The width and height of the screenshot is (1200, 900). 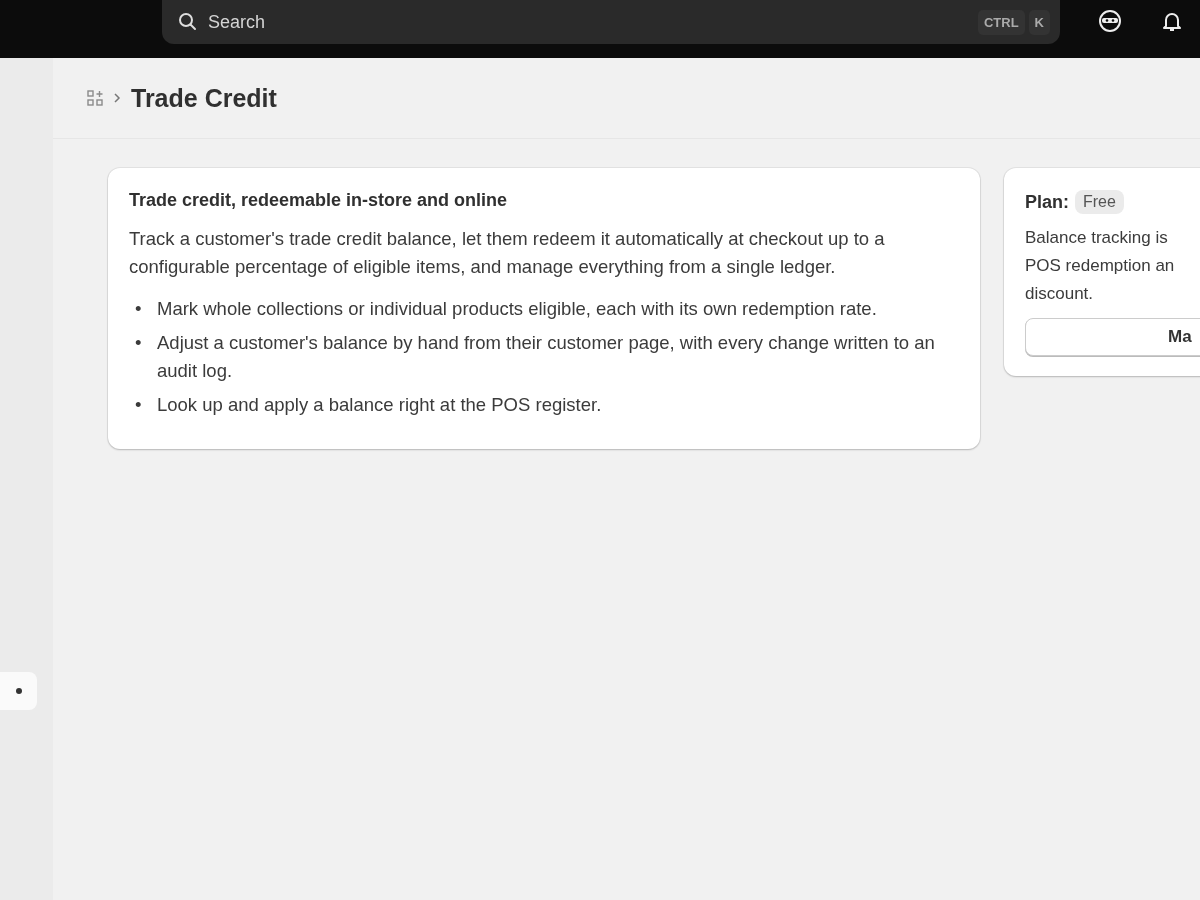 I want to click on mask-icon, so click(x=1110, y=21).